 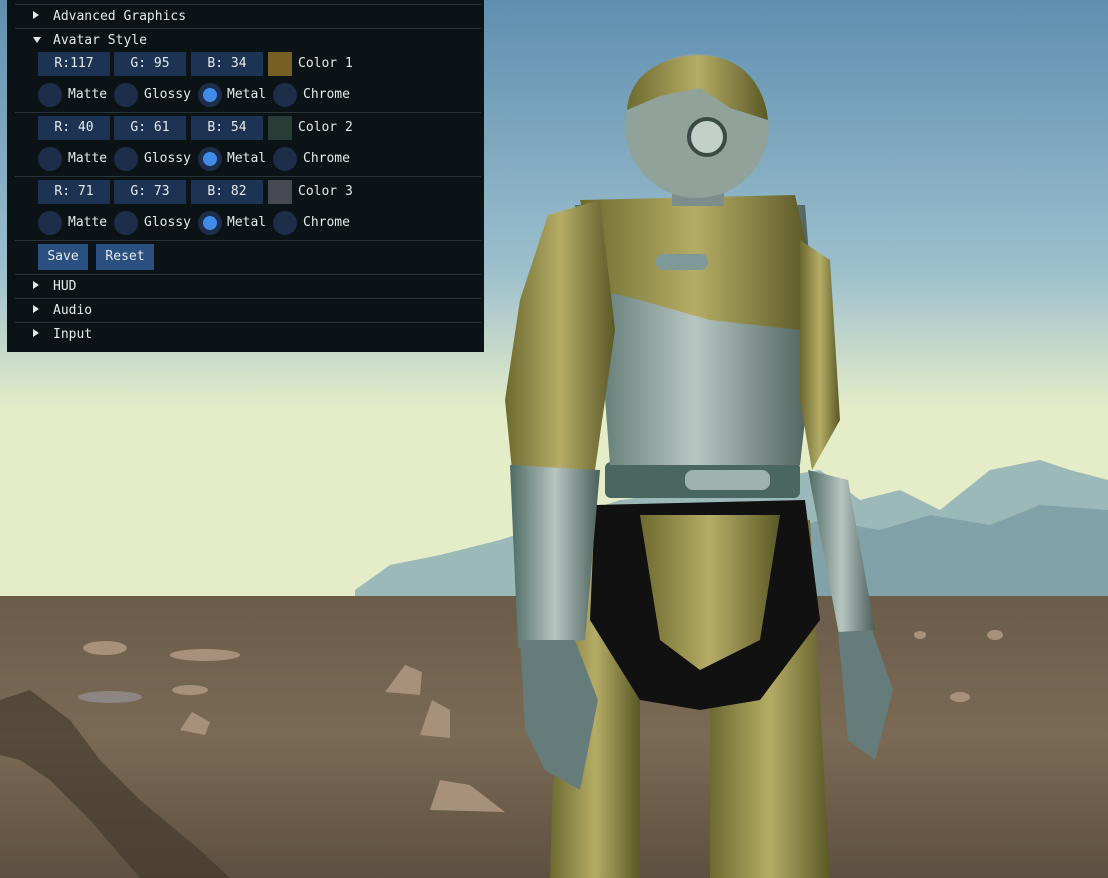 I want to click on section-label: Input, so click(x=73, y=334).